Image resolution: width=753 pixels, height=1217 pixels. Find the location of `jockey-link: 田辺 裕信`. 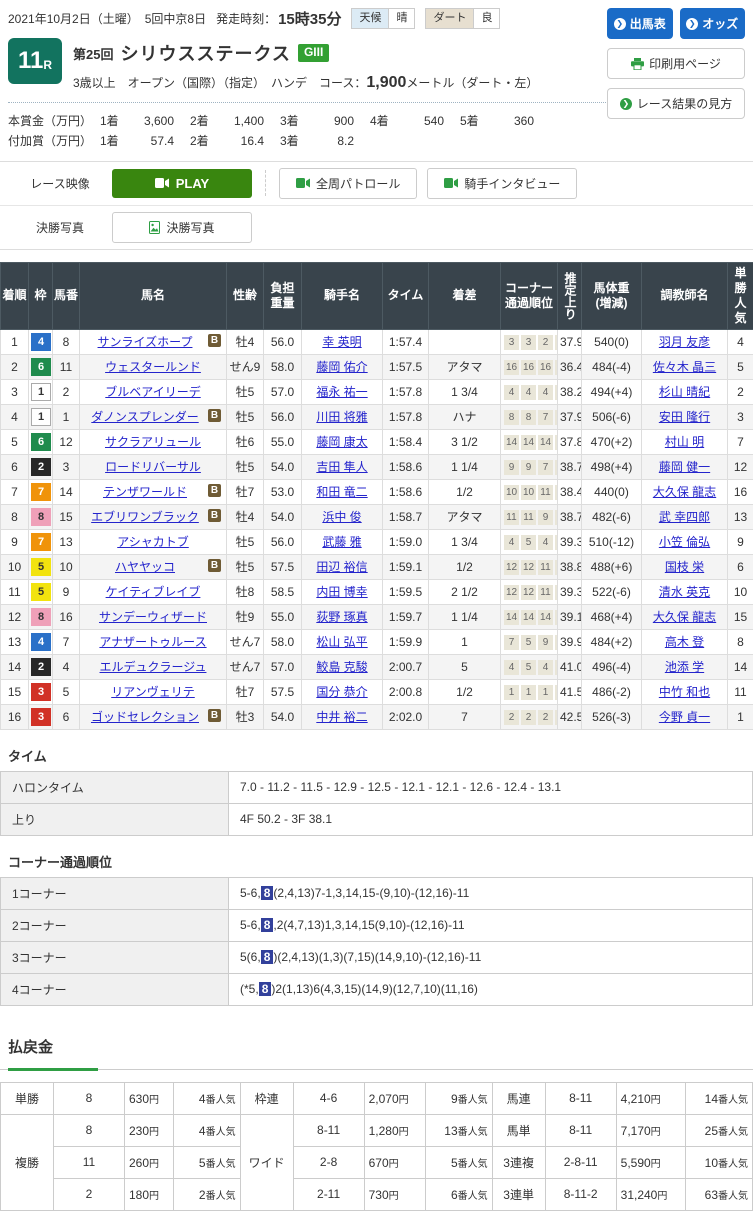

jockey-link: 田辺 裕信 is located at coordinates (341, 567).